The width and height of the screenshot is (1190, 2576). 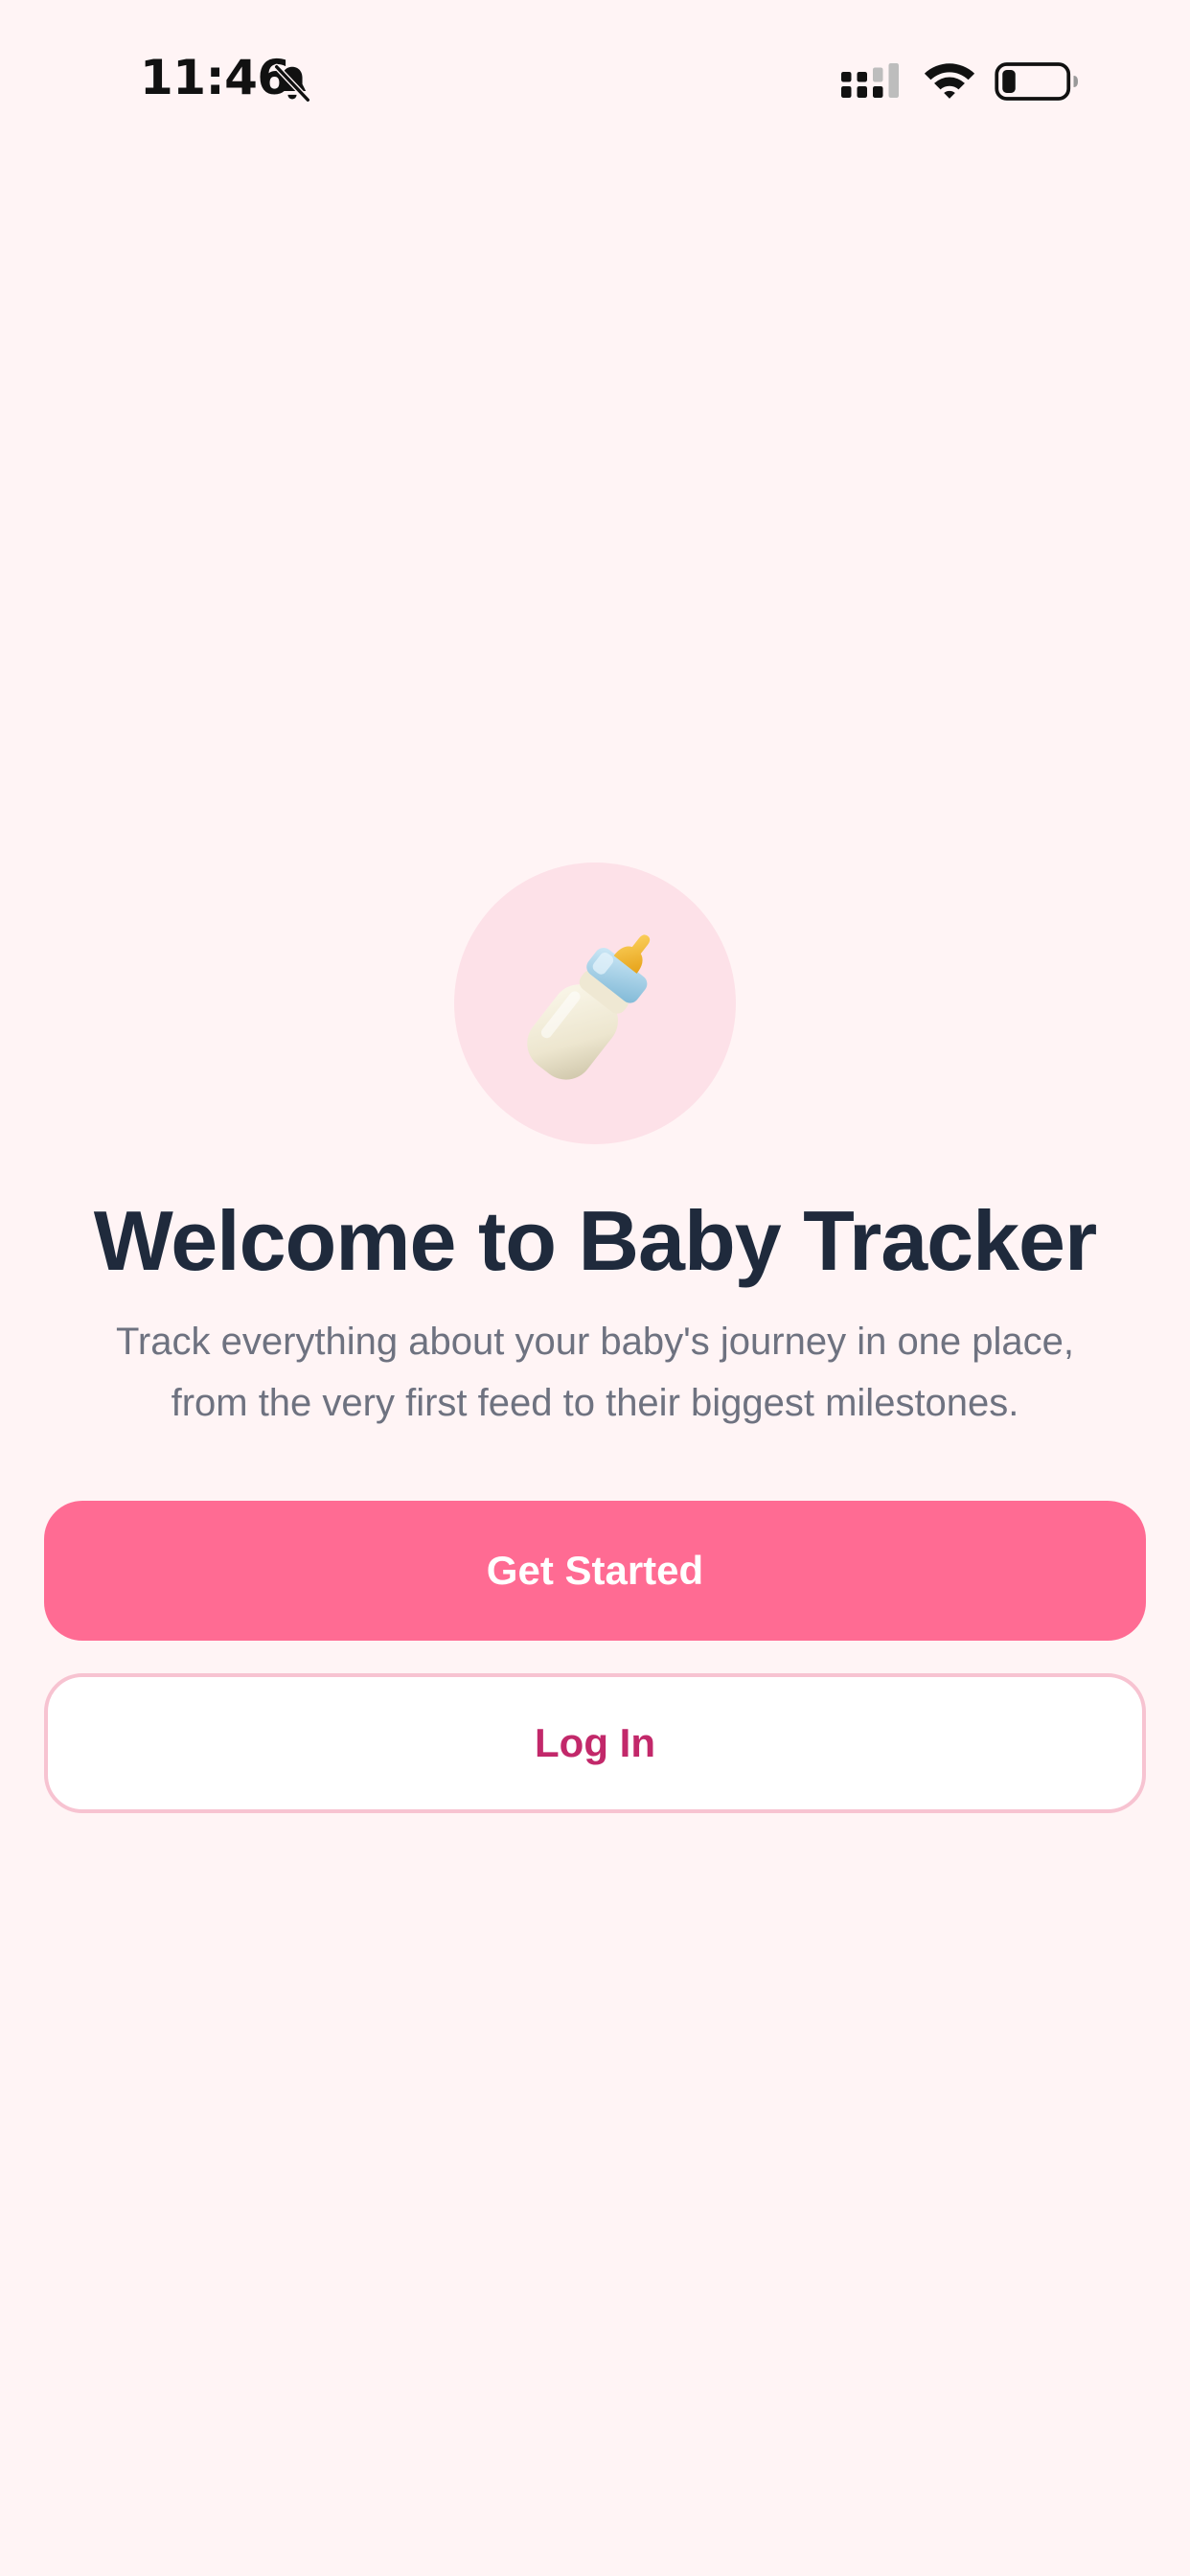 I want to click on wifi-icon, so click(x=950, y=81).